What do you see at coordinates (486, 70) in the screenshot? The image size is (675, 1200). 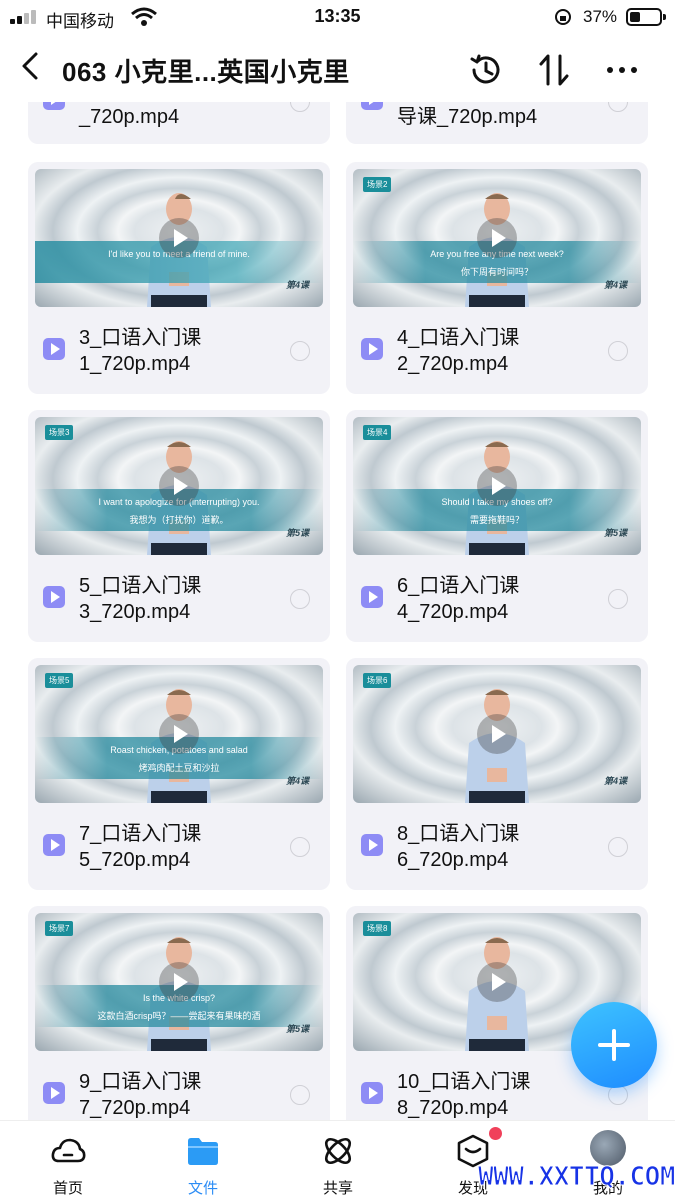 I see `history-icon` at bounding box center [486, 70].